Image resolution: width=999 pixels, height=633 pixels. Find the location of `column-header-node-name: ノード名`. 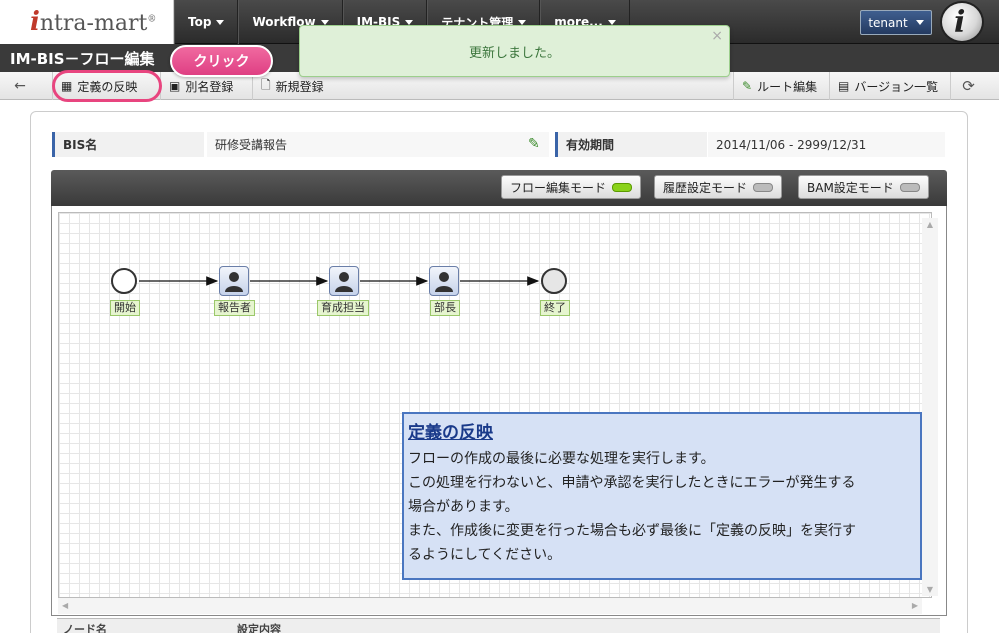

column-header-node-name: ノード名 is located at coordinates (85, 628).